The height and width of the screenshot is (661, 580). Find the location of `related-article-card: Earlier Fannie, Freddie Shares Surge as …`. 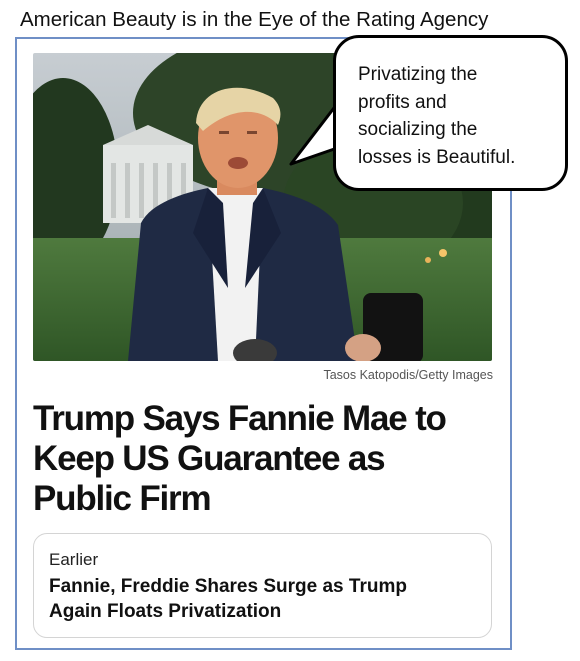

related-article-card: Earlier Fannie, Freddie Shares Surge as … is located at coordinates (262, 585).